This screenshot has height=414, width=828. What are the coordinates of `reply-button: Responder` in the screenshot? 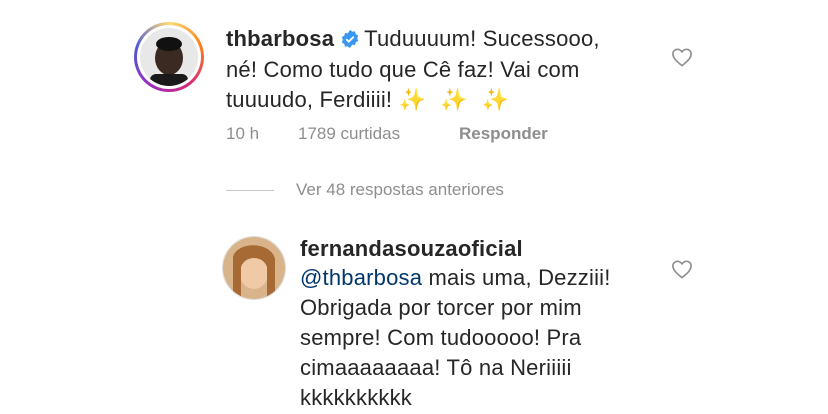 It's located at (503, 134).